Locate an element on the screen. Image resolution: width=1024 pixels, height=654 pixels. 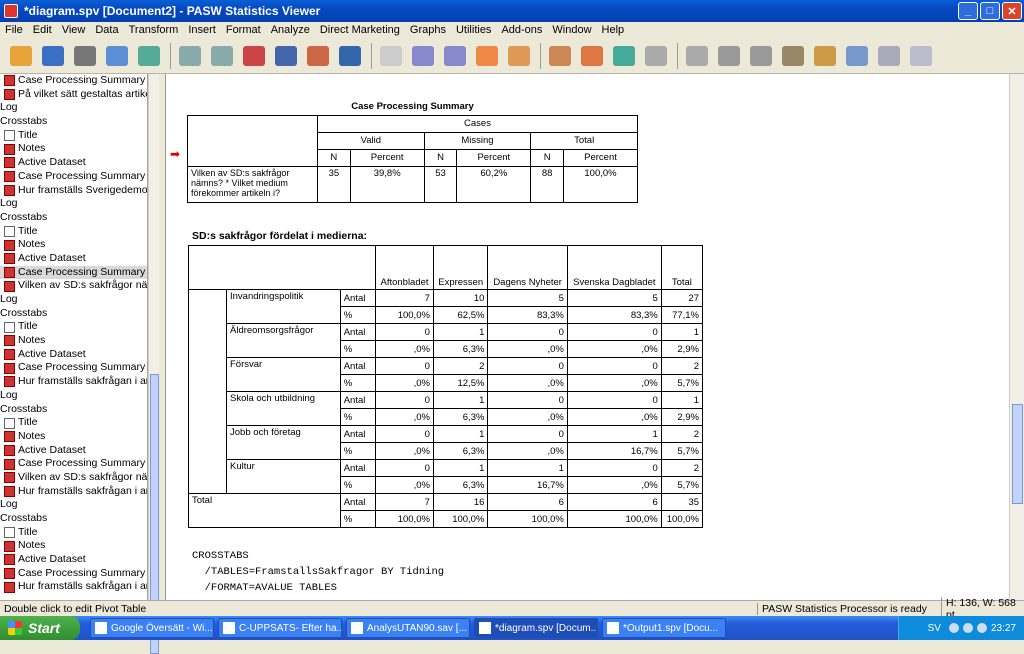
close-button: ✕ is located at coordinates (1012, 11).